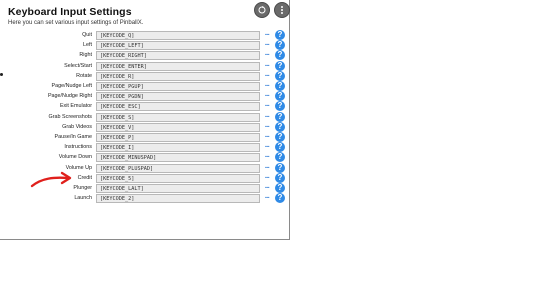  What do you see at coordinates (84, 75) in the screenshot?
I see `setting-label: Rotate` at bounding box center [84, 75].